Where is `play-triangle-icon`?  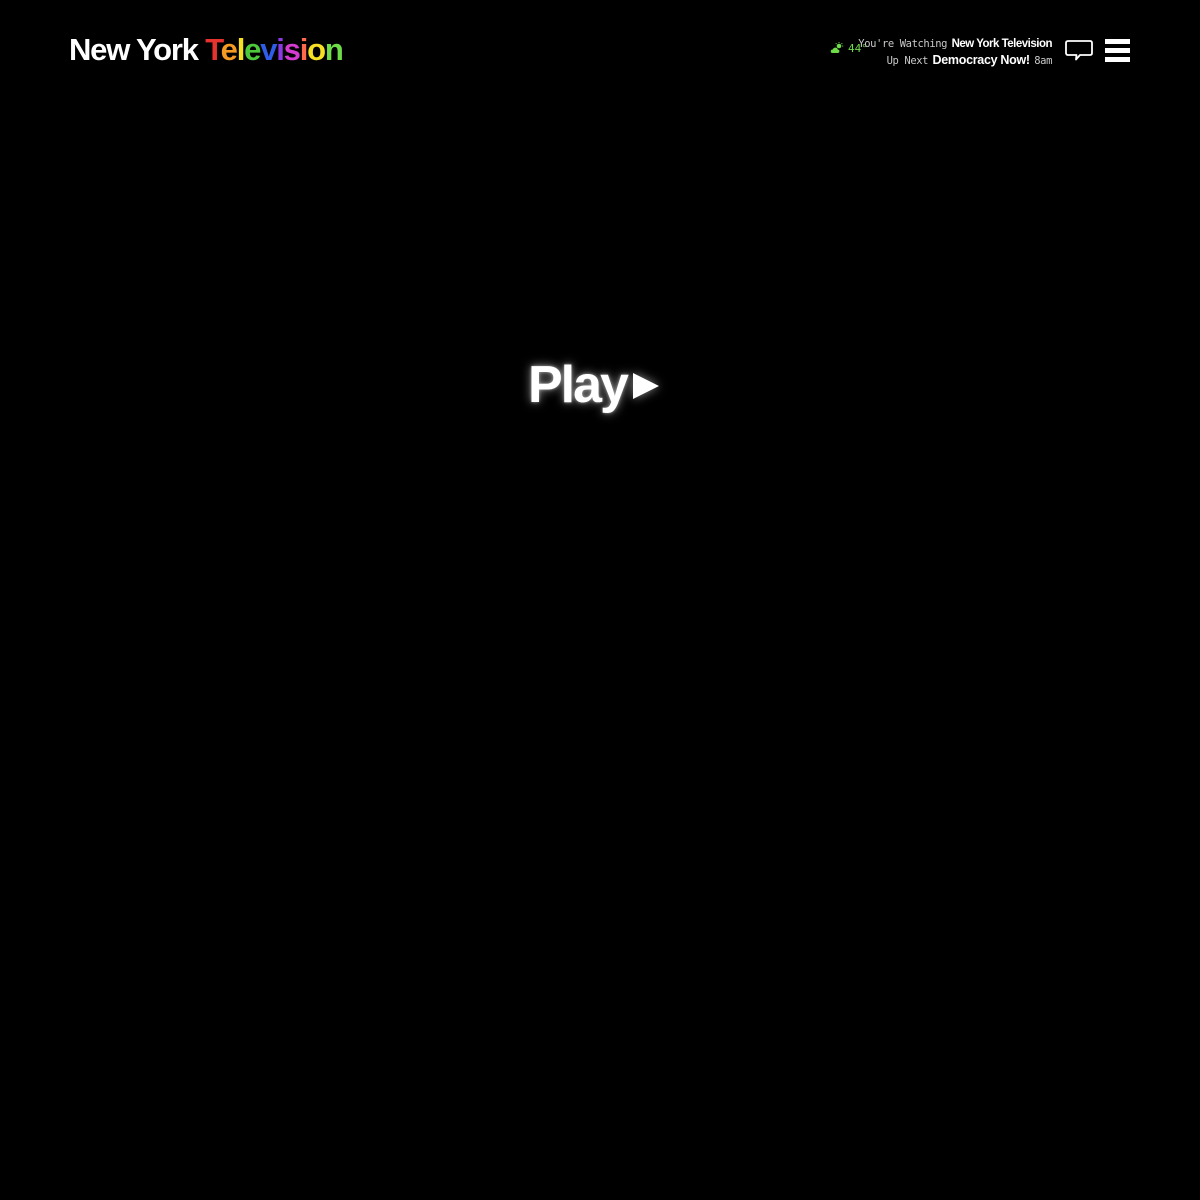
play-triangle-icon is located at coordinates (646, 388).